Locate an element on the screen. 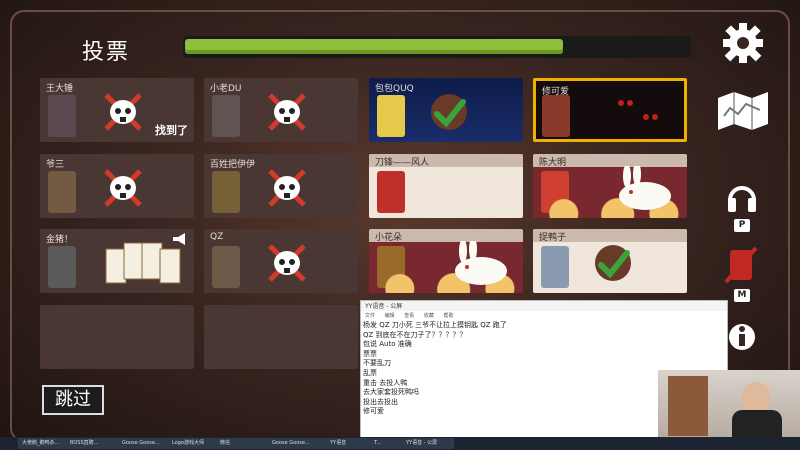 The width and height of the screenshot is (800, 450). chat-menu-item: 查看 is located at coordinates (409, 316).